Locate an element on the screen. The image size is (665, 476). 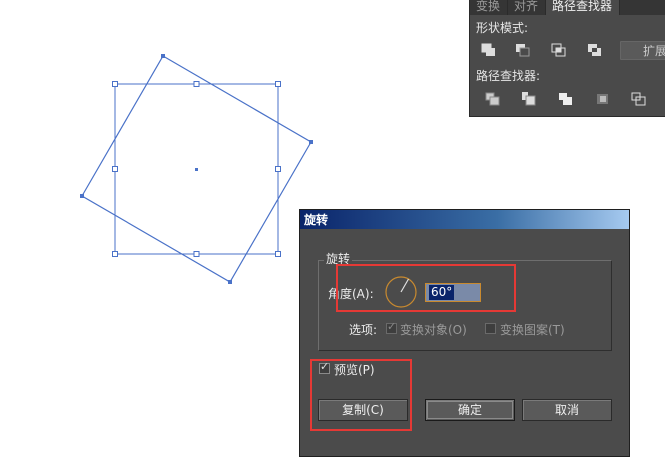
pathfinder-panel: 变换 对齐 路径查找器 形状模式: 扩展 路径查找器: is located at coordinates (567, 58).